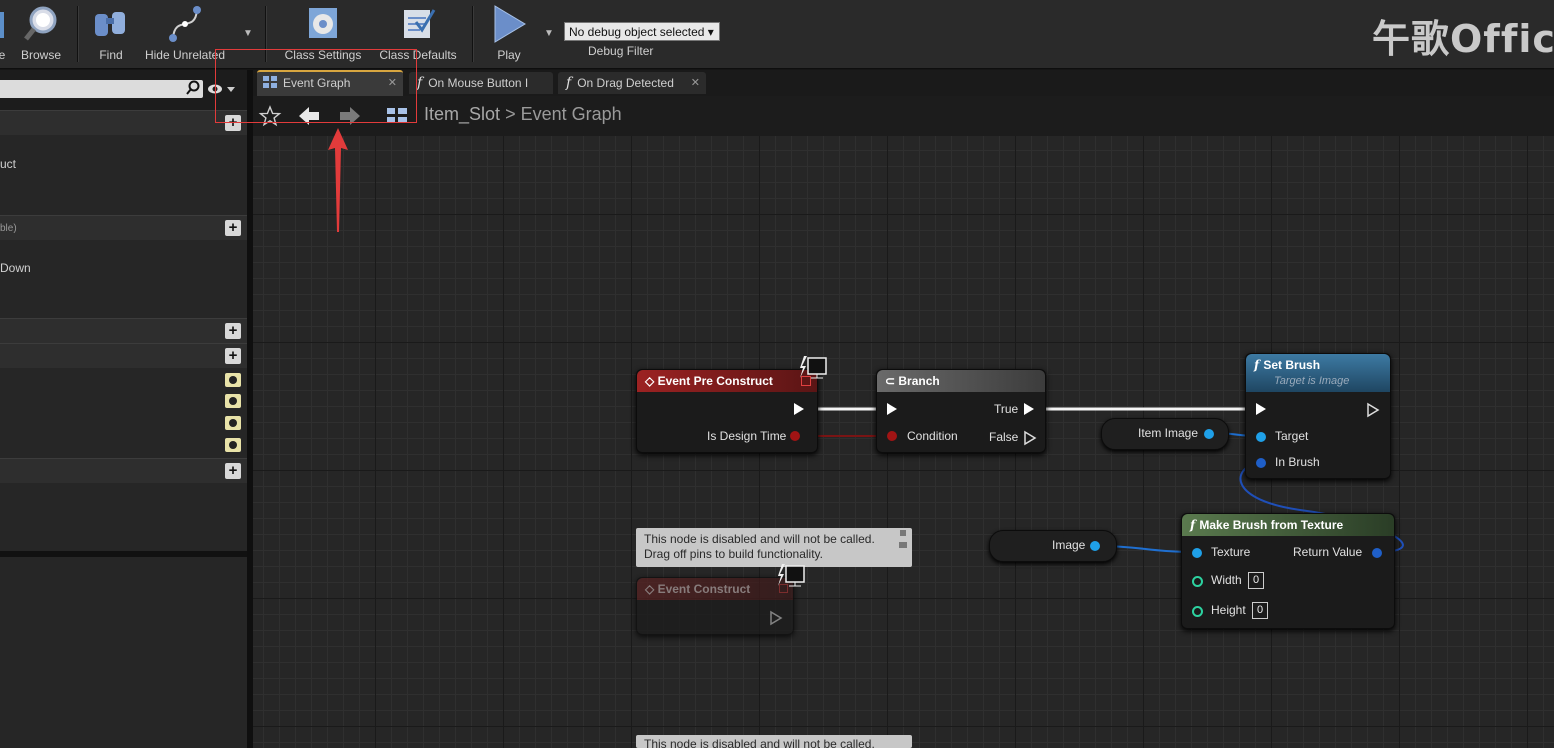  I want to click on in-brush-pin, so click(1261, 463).